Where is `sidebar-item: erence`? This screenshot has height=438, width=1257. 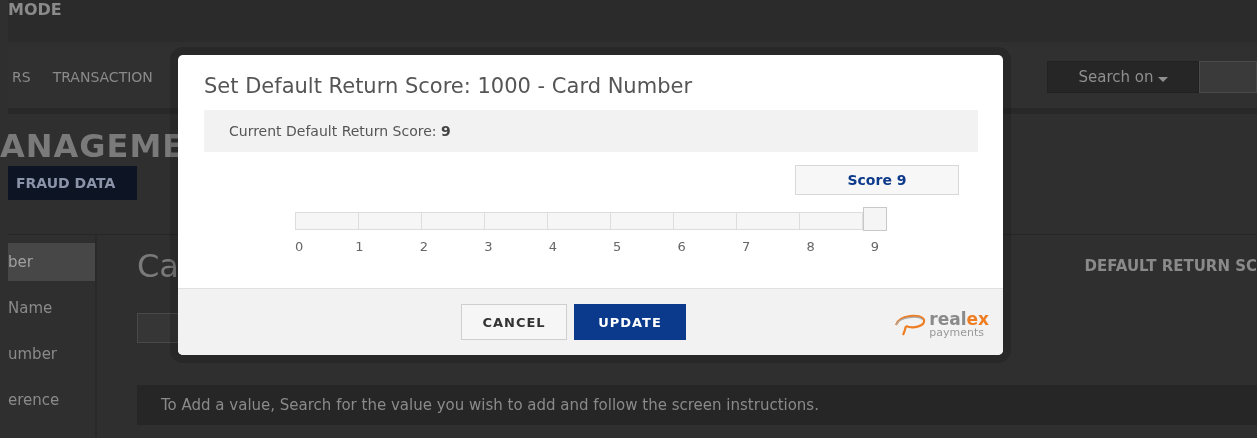 sidebar-item: erence is located at coordinates (51, 400).